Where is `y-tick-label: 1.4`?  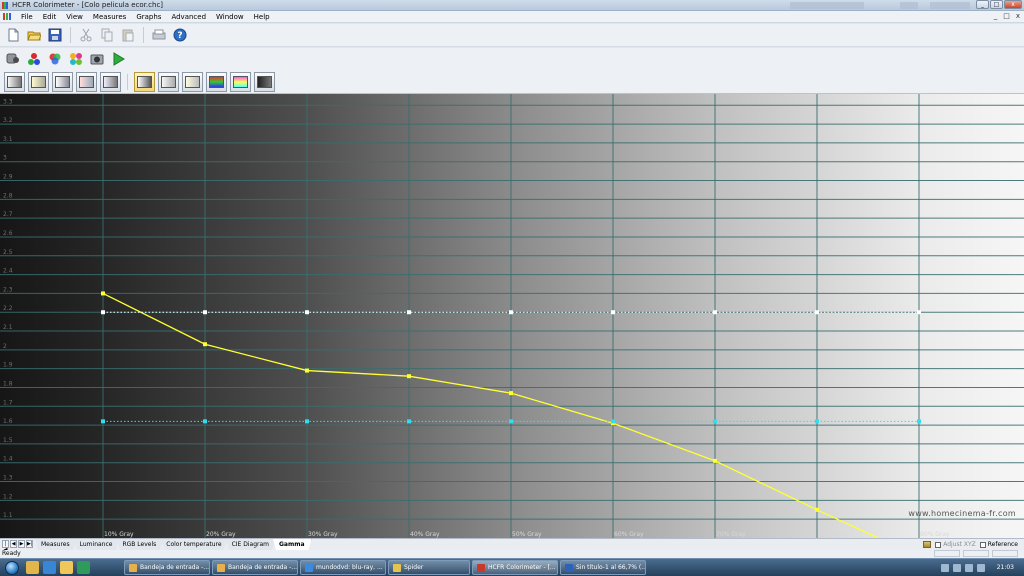 y-tick-label: 1.4 is located at coordinates (8, 459).